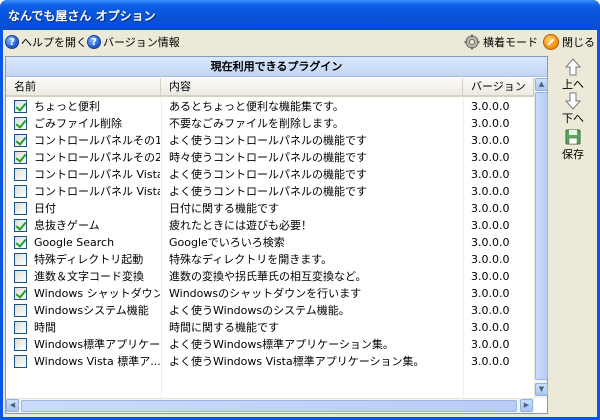 The height and width of the screenshot is (420, 600). I want to click on table-row: ごみファイル削除 不要なごみファイルを削除します。 3.0.0.0, so click(270, 123).